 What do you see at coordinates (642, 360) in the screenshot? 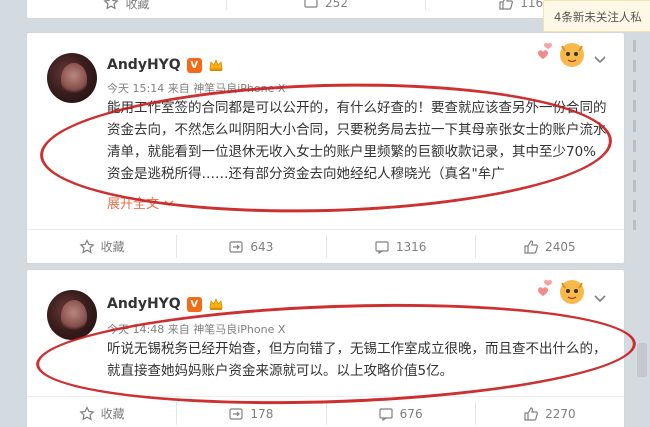
I see `scrollbar-thumb` at bounding box center [642, 360].